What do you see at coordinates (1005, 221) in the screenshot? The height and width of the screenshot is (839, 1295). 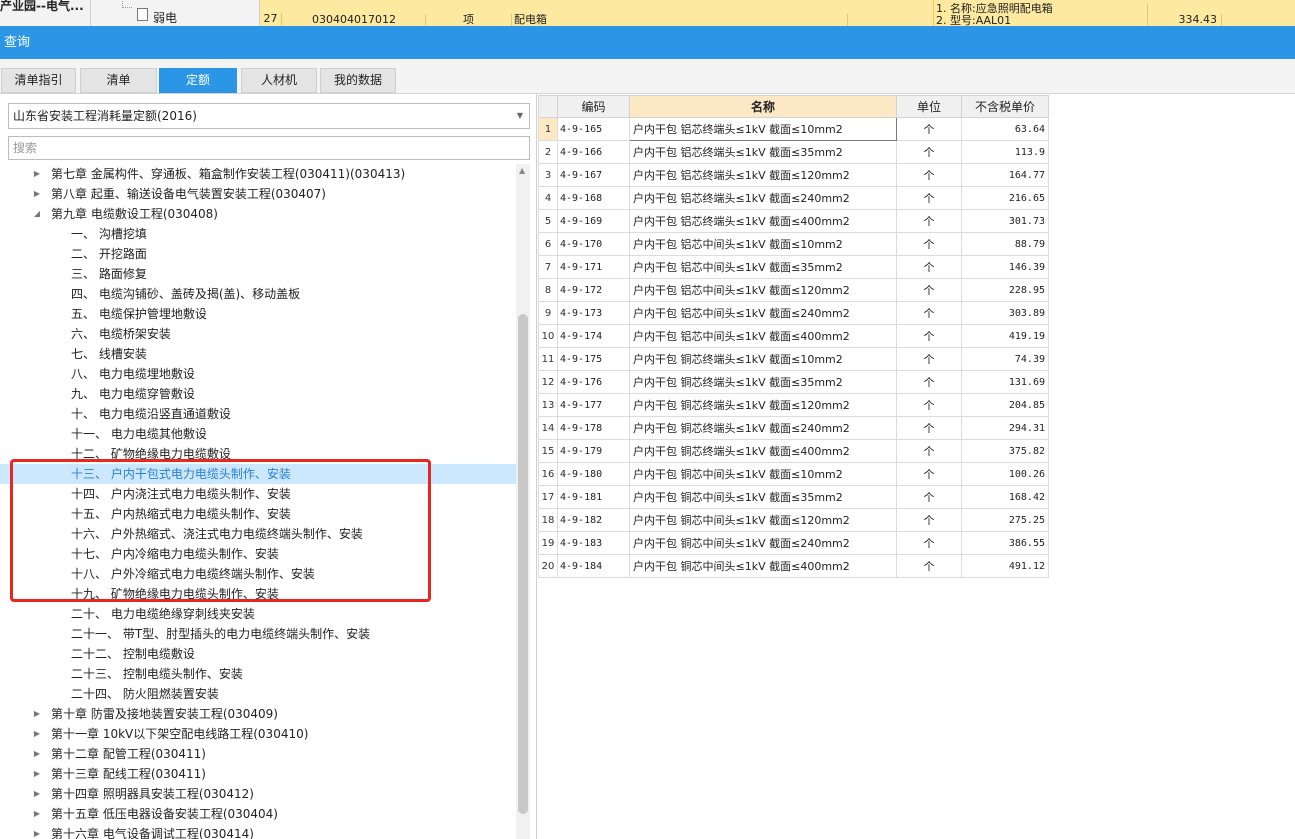 I see `cell-price: 301.73` at bounding box center [1005, 221].